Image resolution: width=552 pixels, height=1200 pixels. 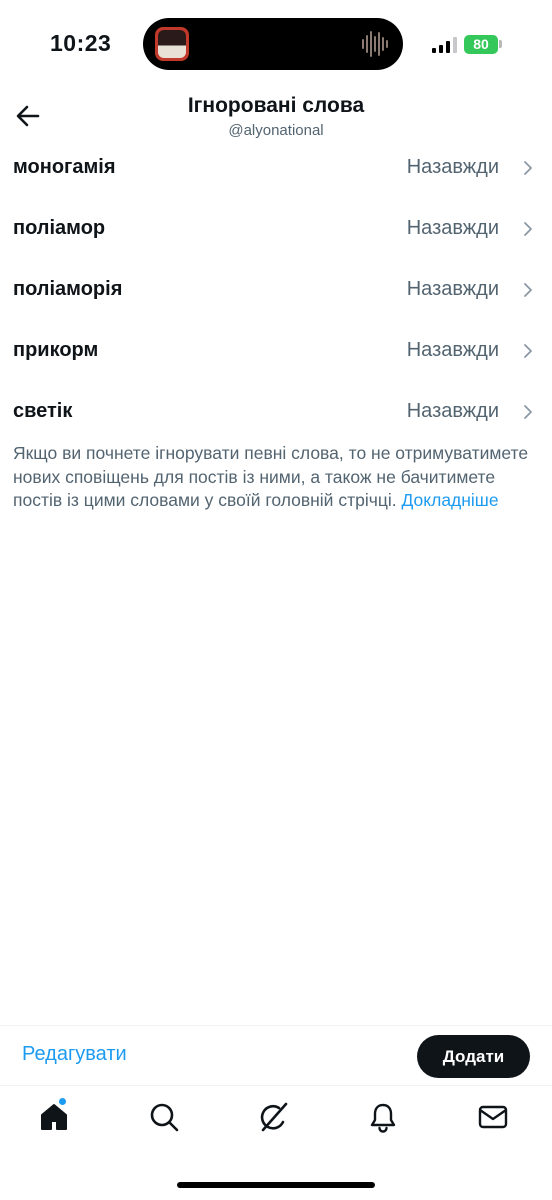 I want to click on home-icon, so click(x=54, y=1117).